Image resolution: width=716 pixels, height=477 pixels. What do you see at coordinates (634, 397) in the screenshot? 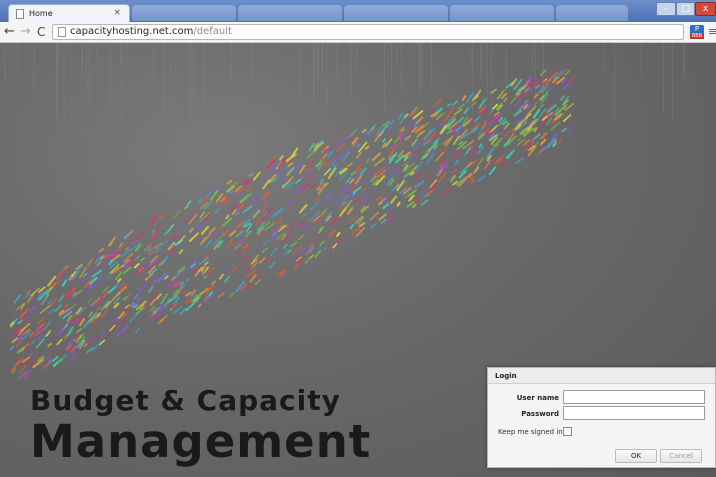
I see `username-field` at bounding box center [634, 397].